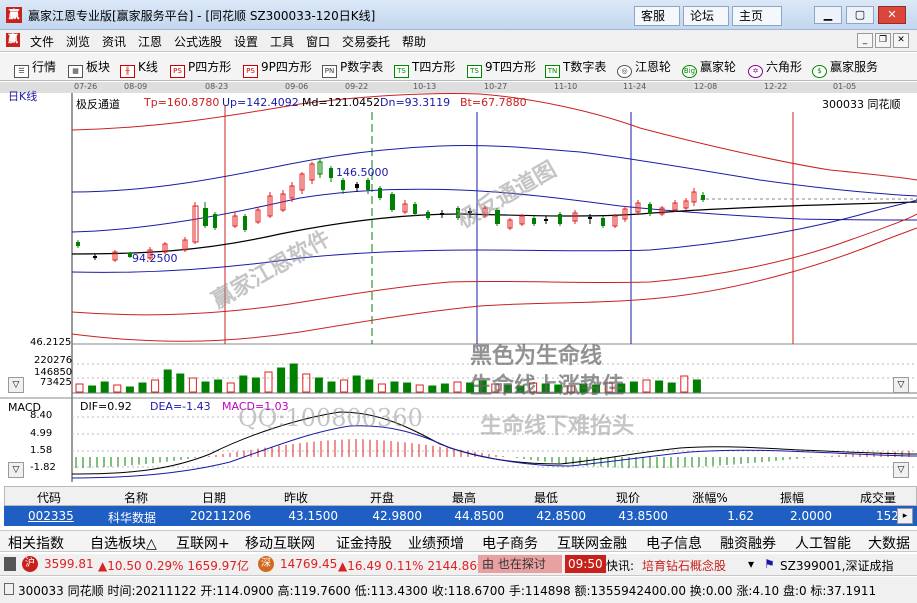  Describe the element at coordinates (114, 41) in the screenshot. I see `menu-news: 资讯` at that location.